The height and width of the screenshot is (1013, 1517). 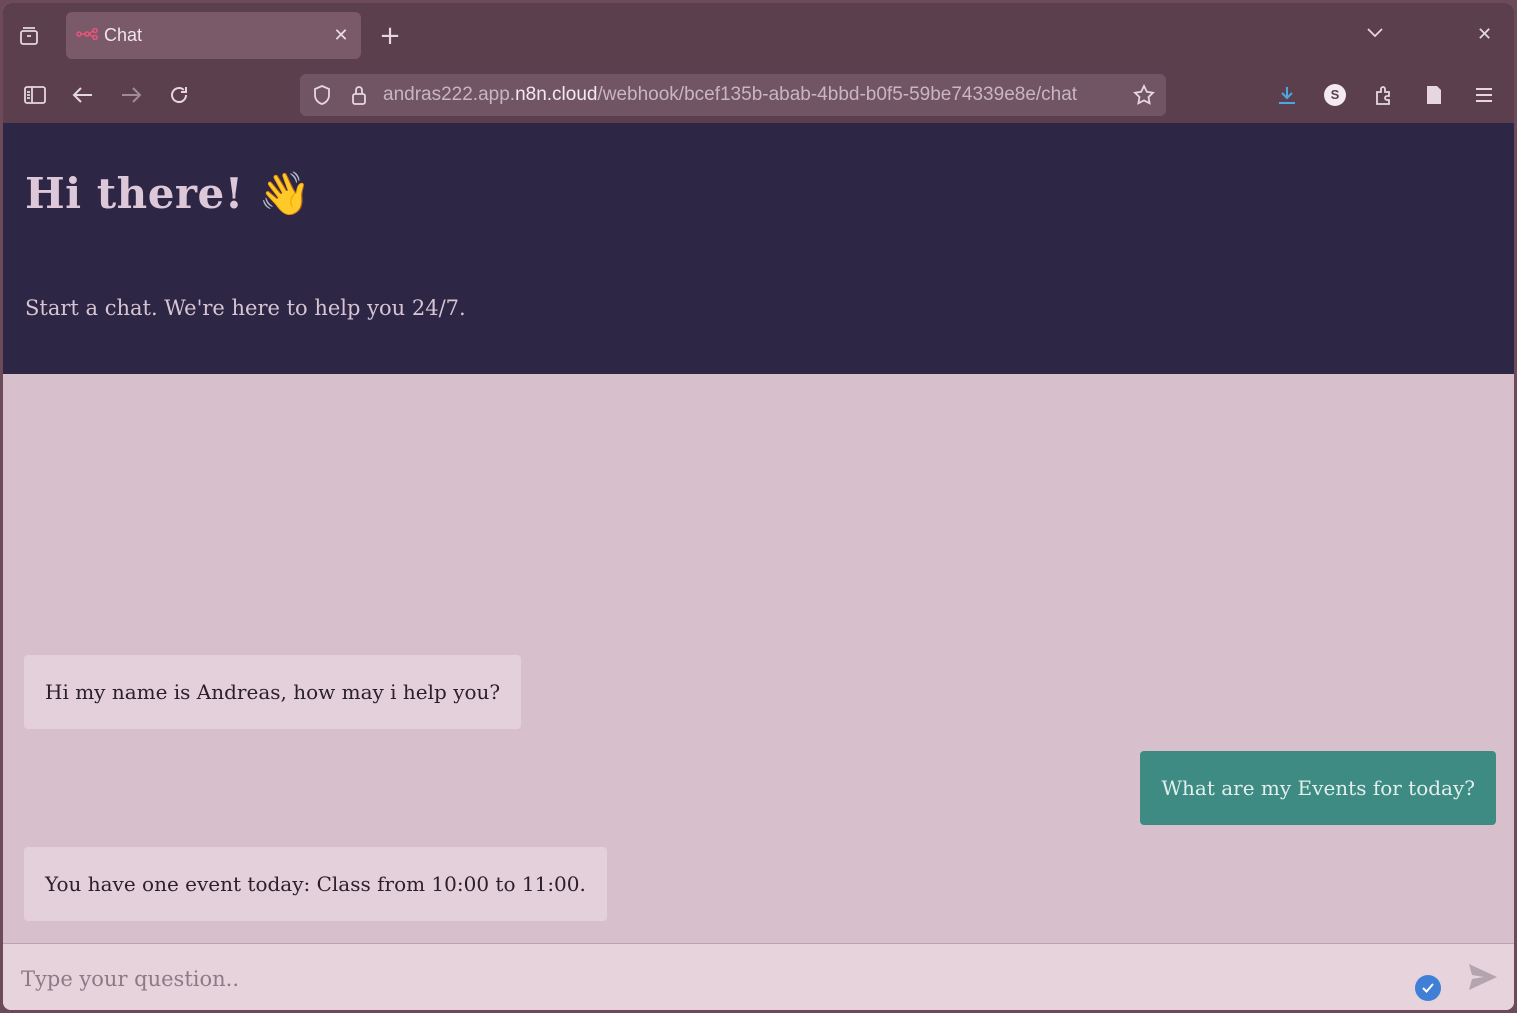 What do you see at coordinates (83, 95) in the screenshot?
I see `back-arrow-icon` at bounding box center [83, 95].